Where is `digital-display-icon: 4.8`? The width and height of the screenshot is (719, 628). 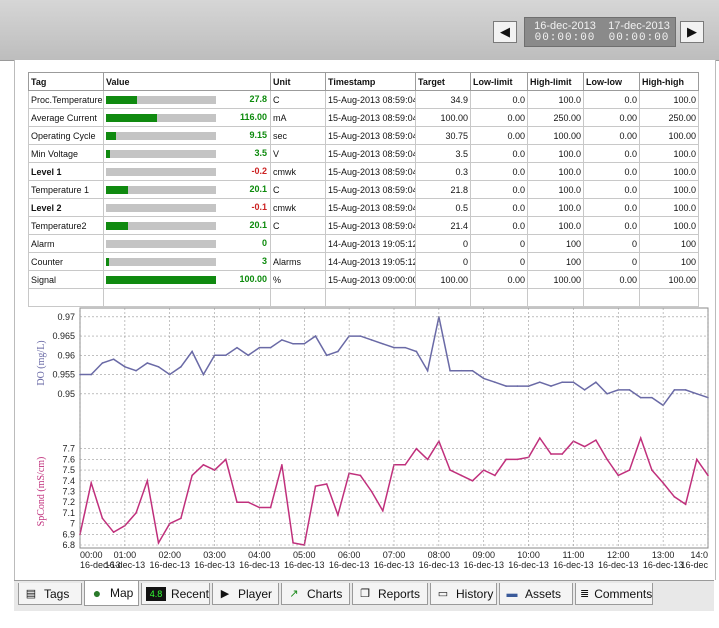
digital-display-icon: 4.8 is located at coordinates (156, 593).